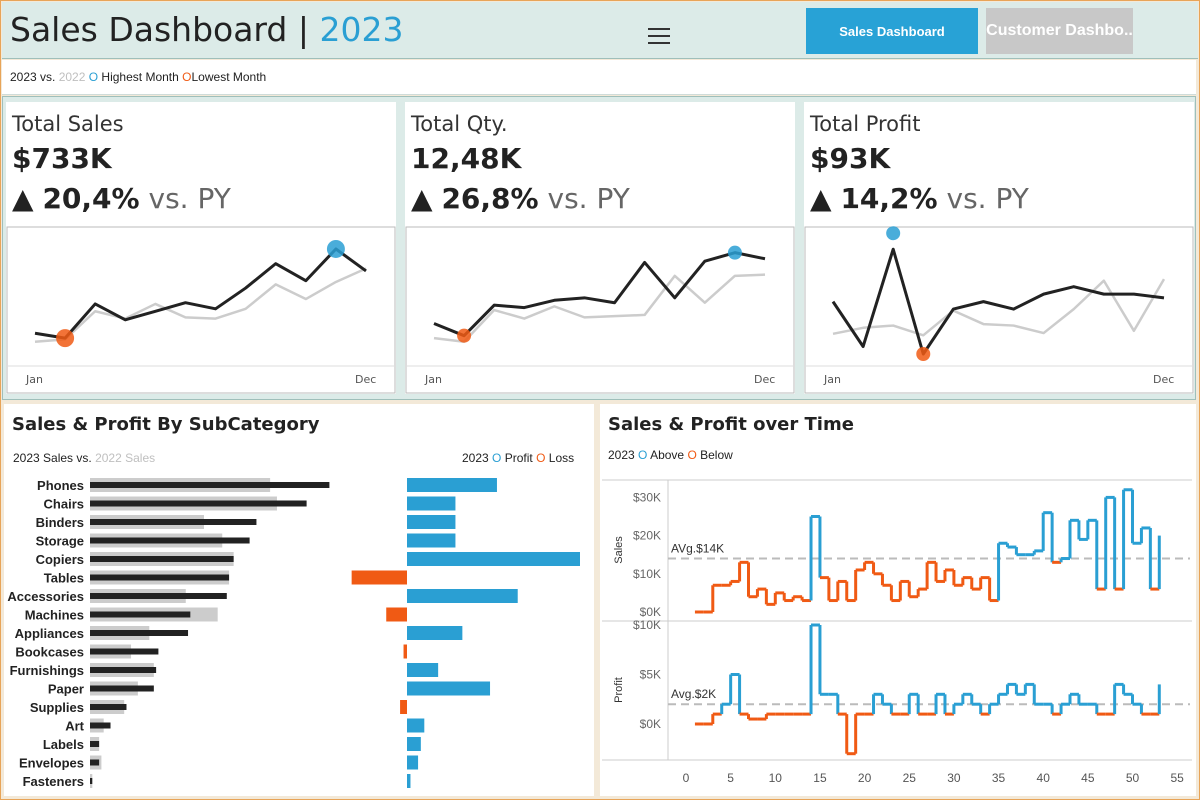 The height and width of the screenshot is (800, 1200). What do you see at coordinates (600, 248) in the screenshot?
I see `kpi-card-total-qty: Total Qty. 12,48K ▲ 26,8% vs. PY Jan Dec` at bounding box center [600, 248].